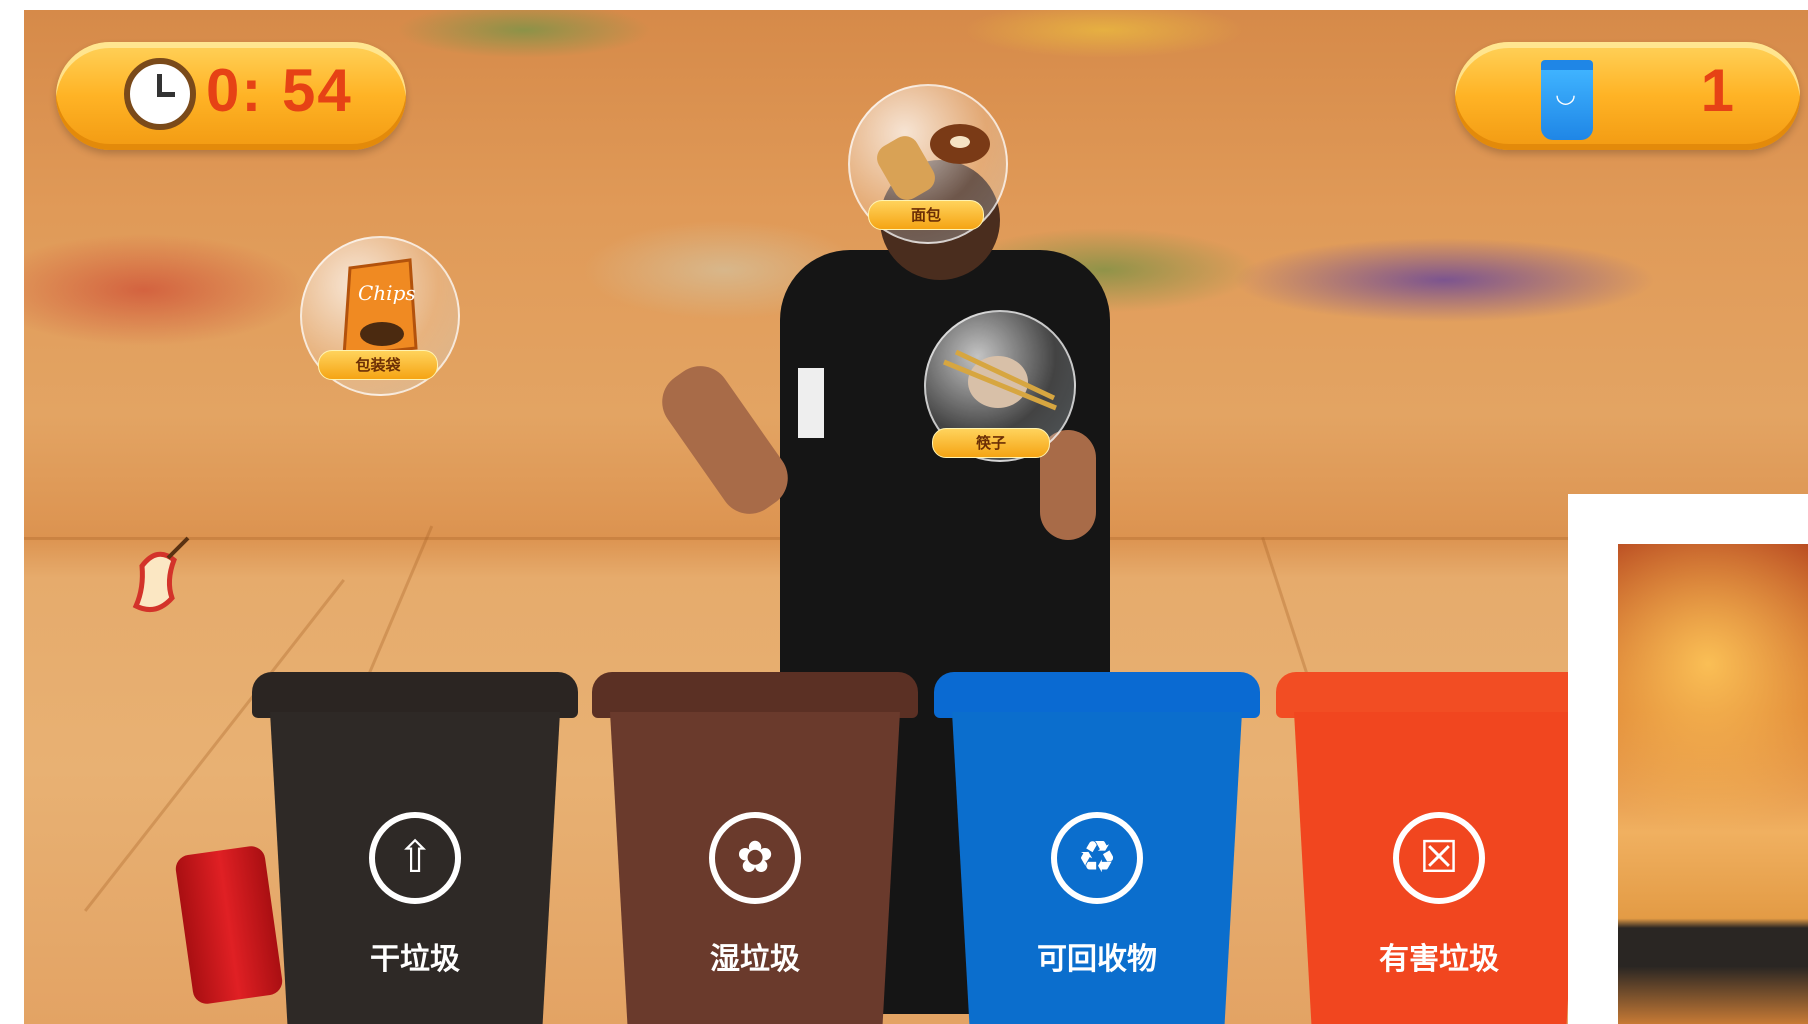 Image resolution: width=1808 pixels, height=1024 pixels. I want to click on bin-body: ⇧ 干垃圾, so click(415, 868).